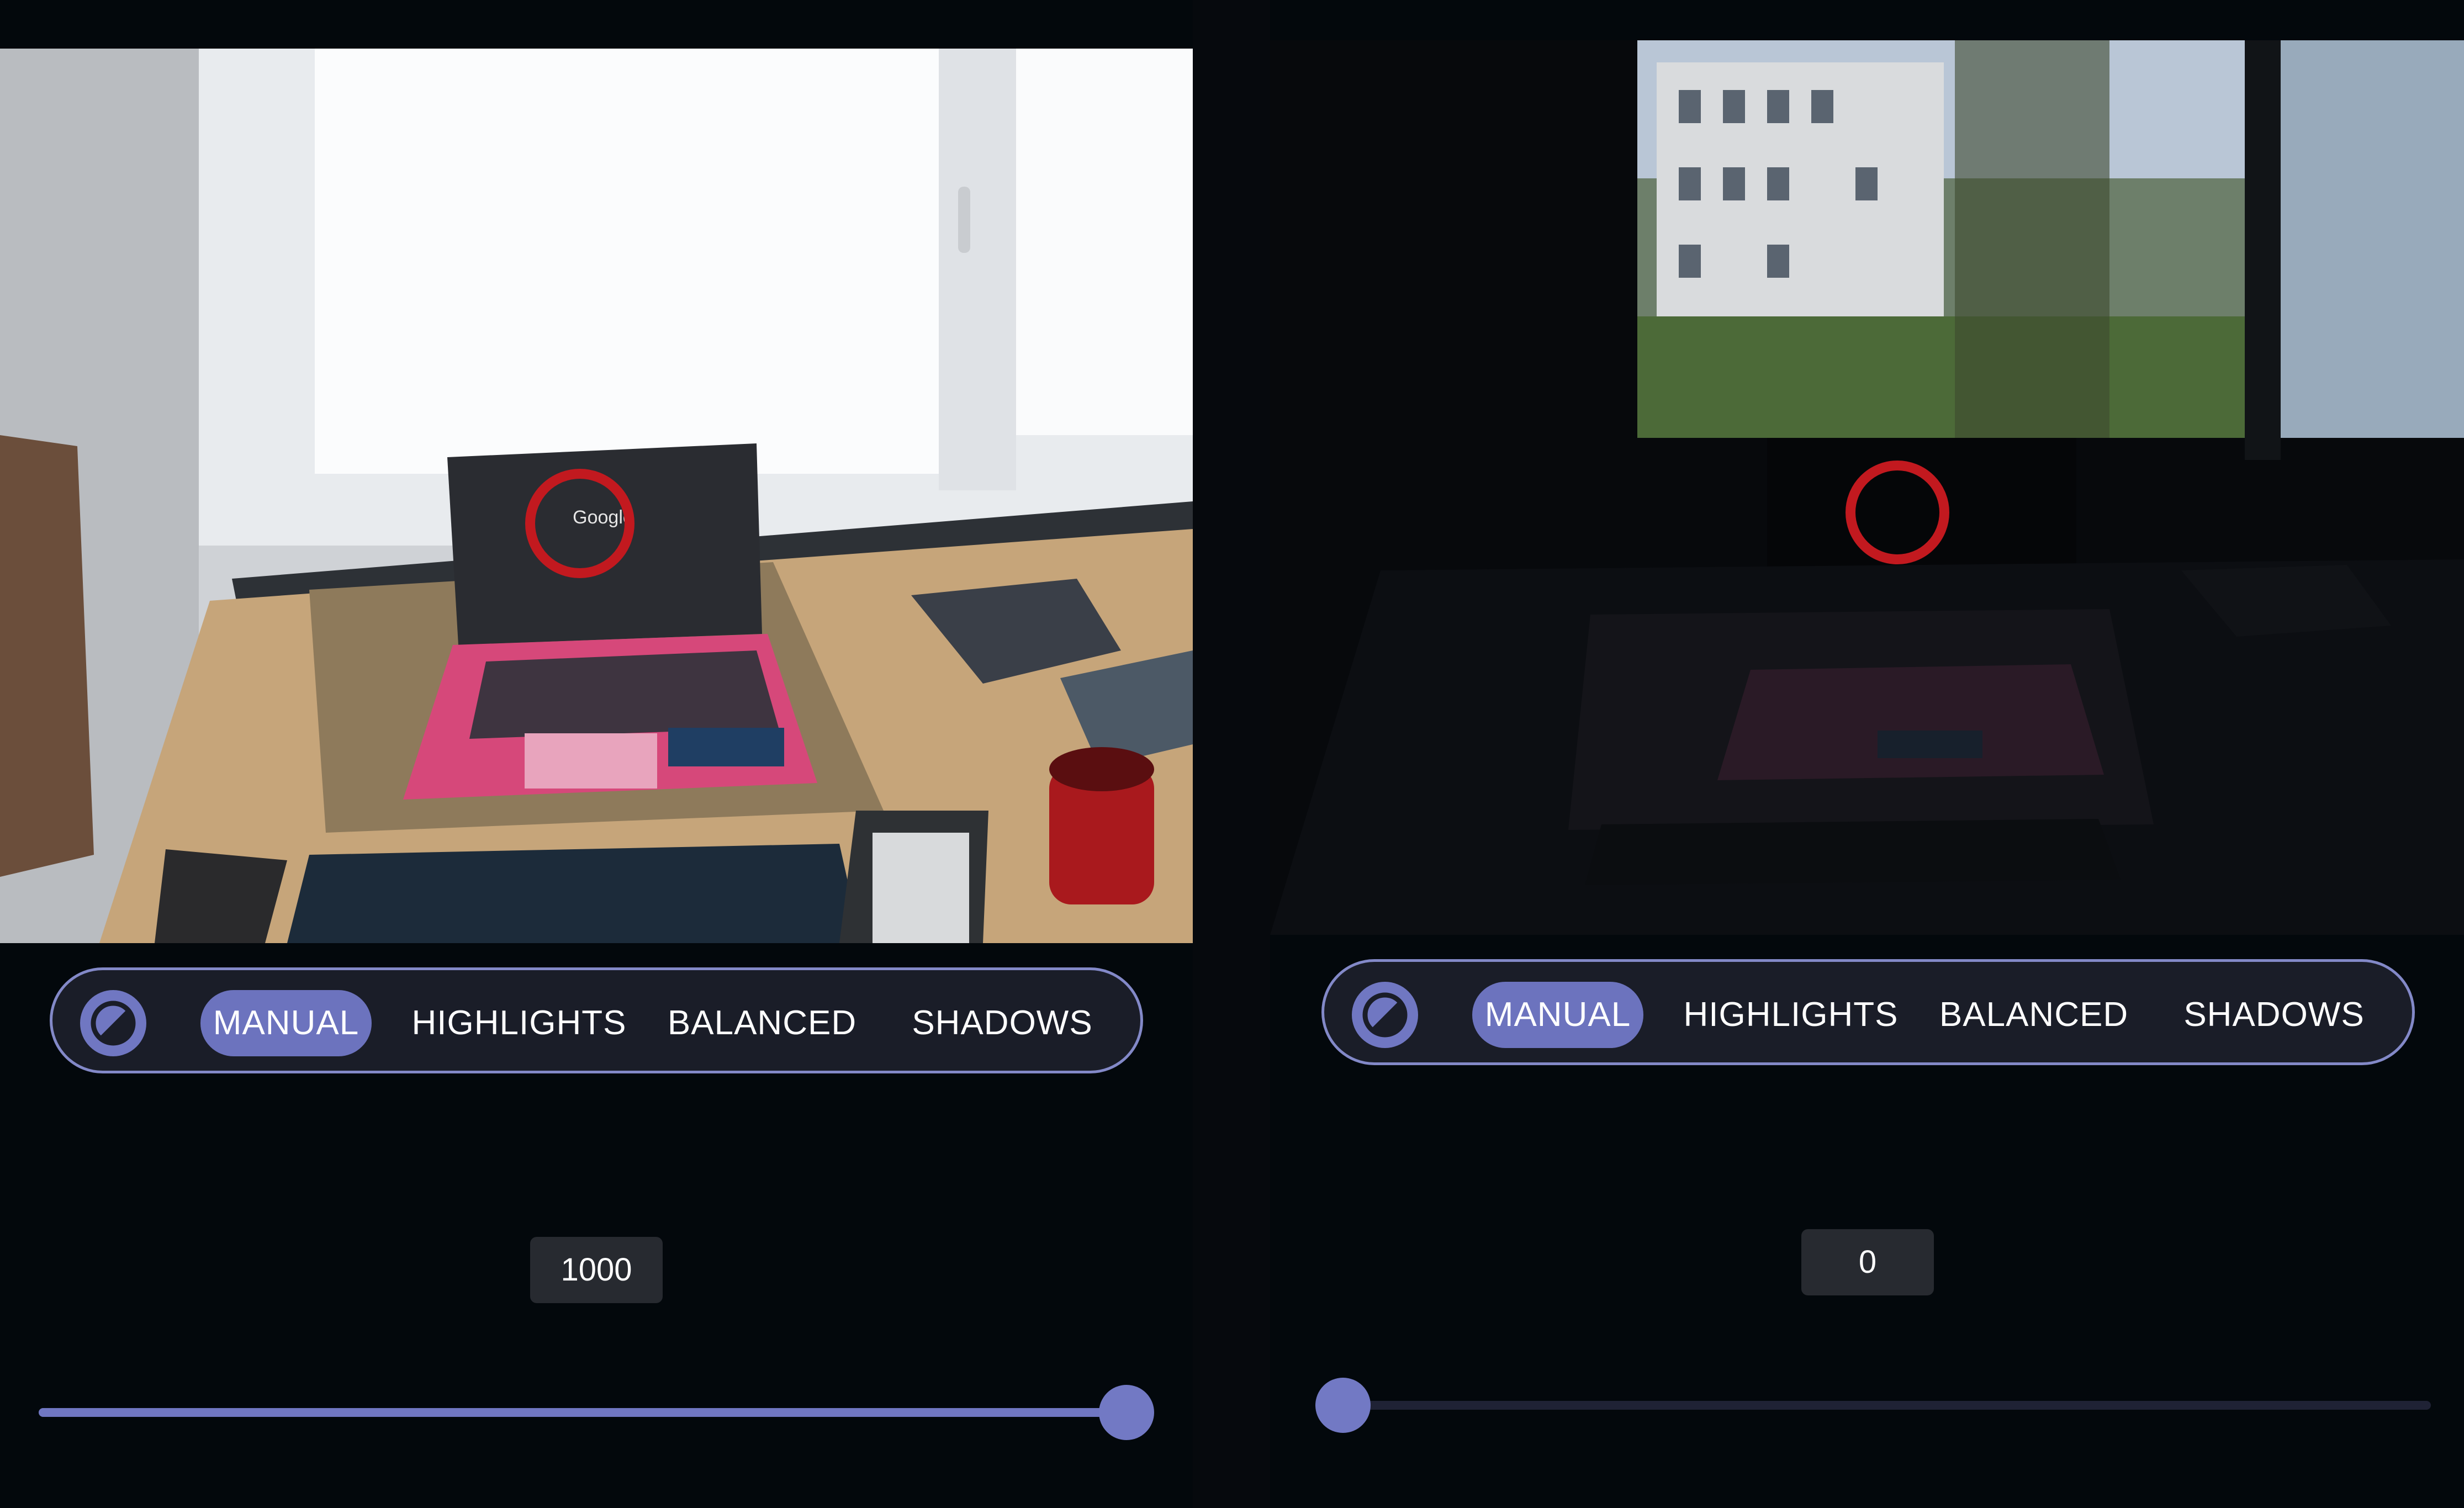  What do you see at coordinates (1867, 1262) in the screenshot?
I see `exposure-value-display: 0` at bounding box center [1867, 1262].